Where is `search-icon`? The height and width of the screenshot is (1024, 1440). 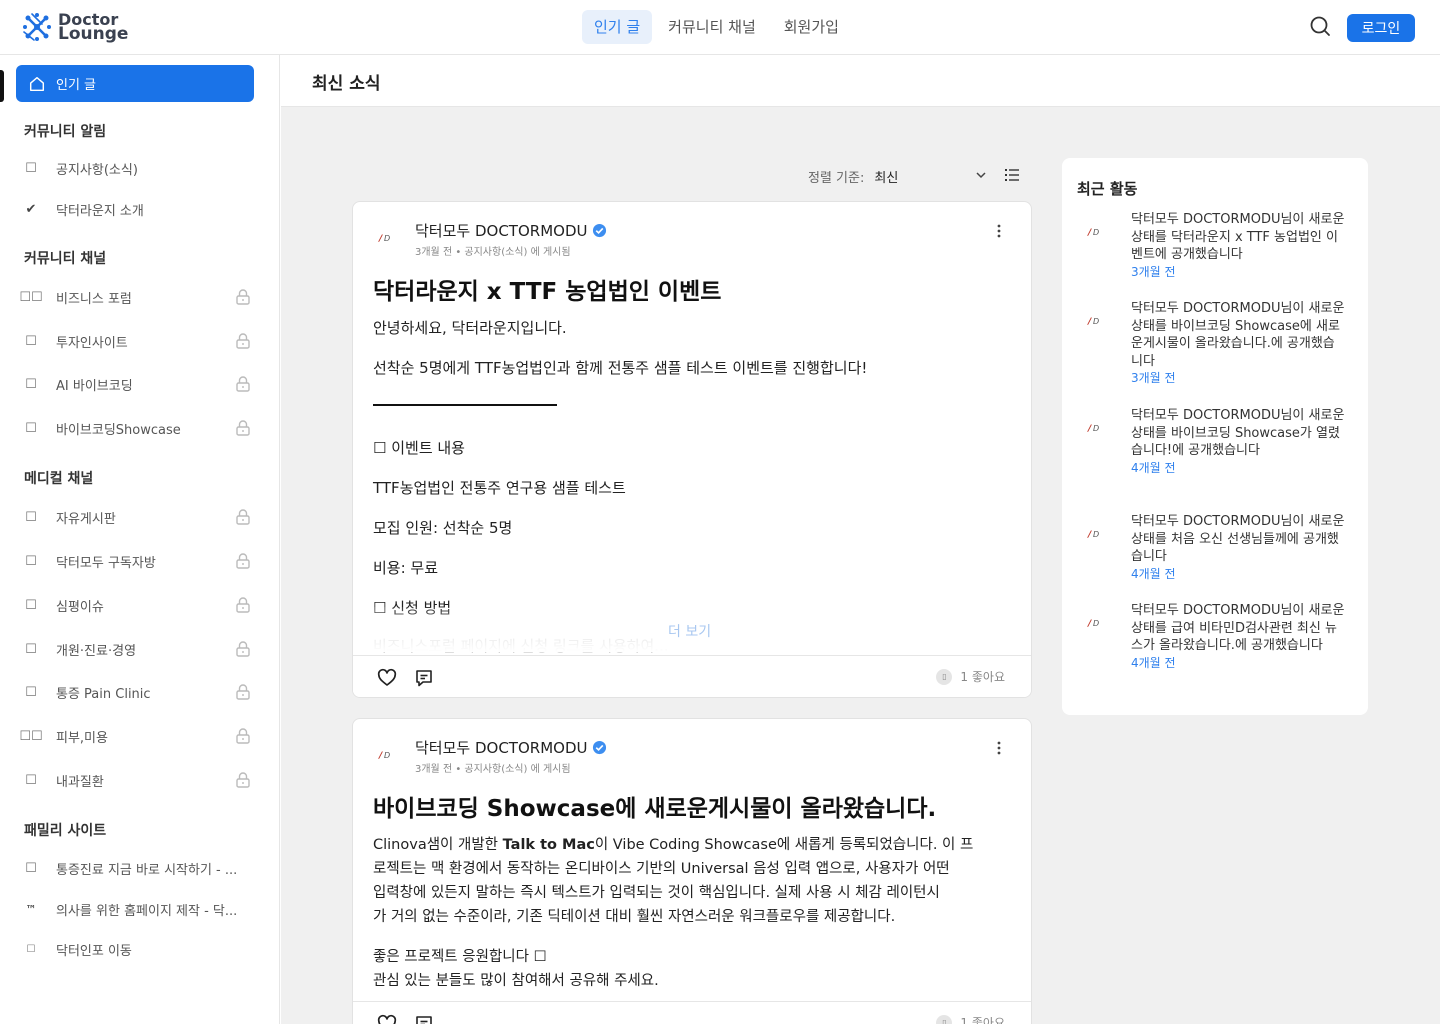 search-icon is located at coordinates (1320, 26).